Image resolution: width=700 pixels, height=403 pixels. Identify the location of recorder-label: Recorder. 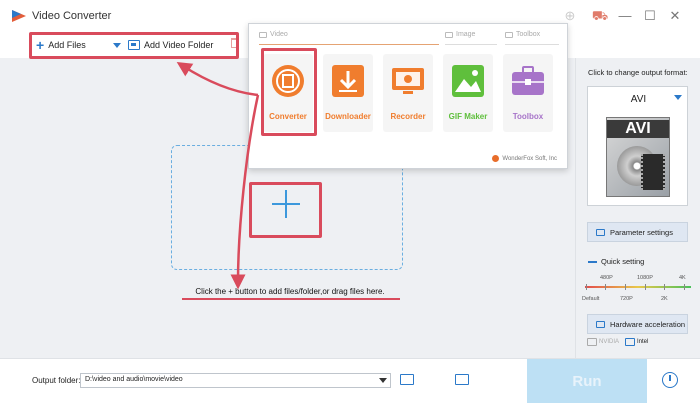
(408, 116).